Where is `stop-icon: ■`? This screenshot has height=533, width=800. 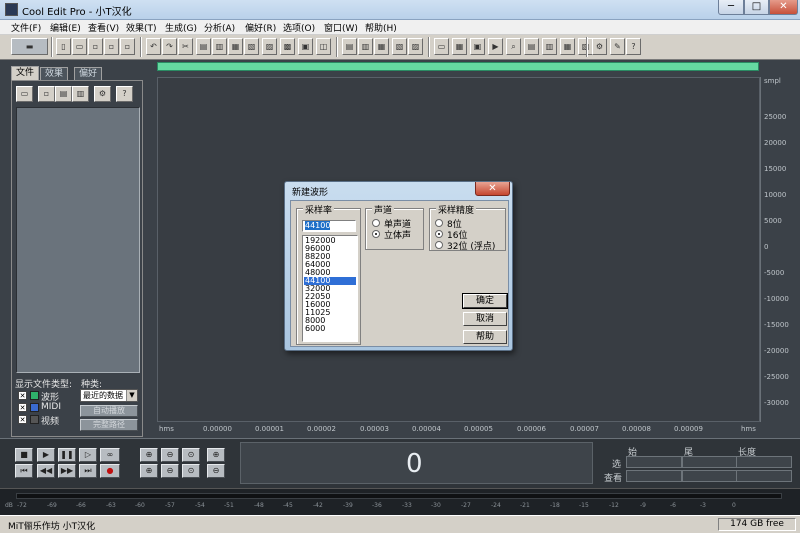
stop-icon: ■ is located at coordinates (24, 455).